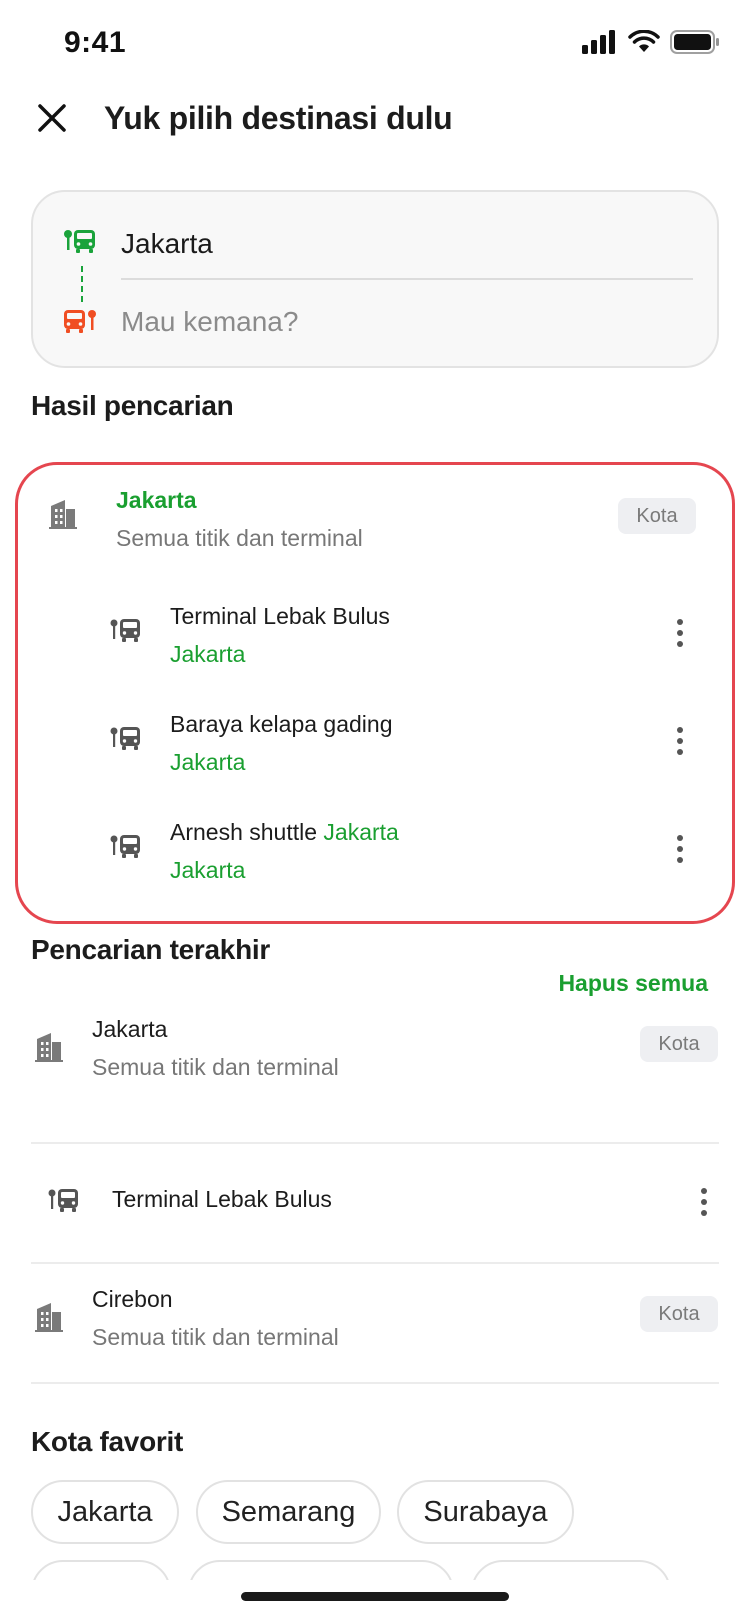 This screenshot has width=750, height=1624. I want to click on recent-item: Jakarta Semua titik dan terminal Kota, so click(375, 1050).